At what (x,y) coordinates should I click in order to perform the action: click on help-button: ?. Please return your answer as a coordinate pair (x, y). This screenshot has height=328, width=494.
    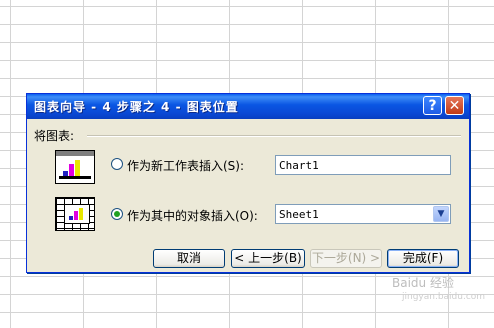
    Looking at the image, I should click on (432, 105).